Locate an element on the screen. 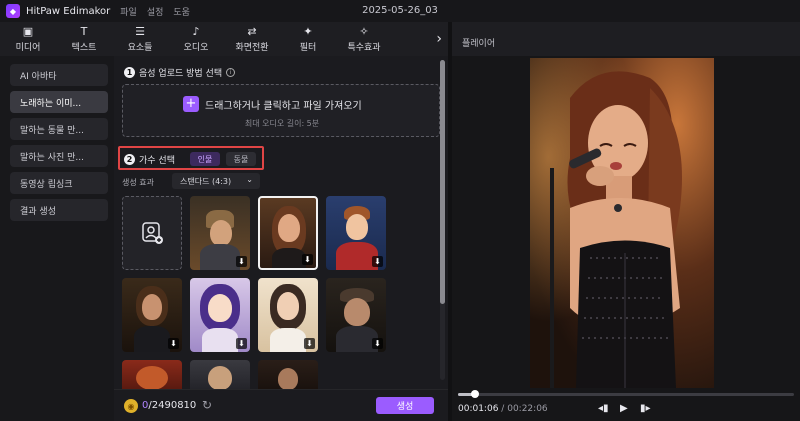 The height and width of the screenshot is (421, 800). generate-bar: ◉ 0/2490810 ↻ 생성 is located at coordinates (281, 405).